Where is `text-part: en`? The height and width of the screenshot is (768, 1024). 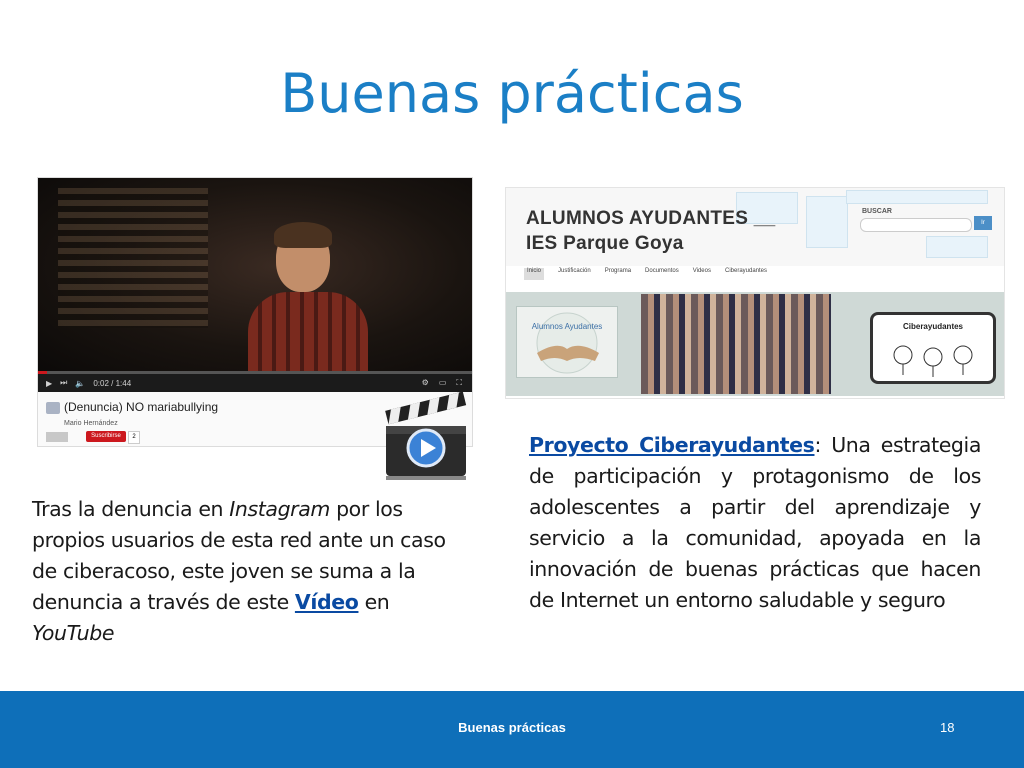
text-part: en is located at coordinates (374, 602).